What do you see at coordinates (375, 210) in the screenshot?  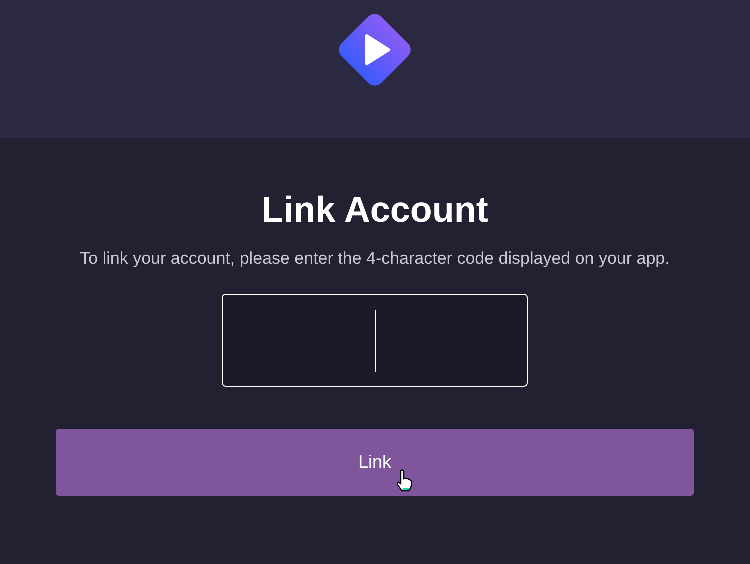 I see `page-title: Link Account` at bounding box center [375, 210].